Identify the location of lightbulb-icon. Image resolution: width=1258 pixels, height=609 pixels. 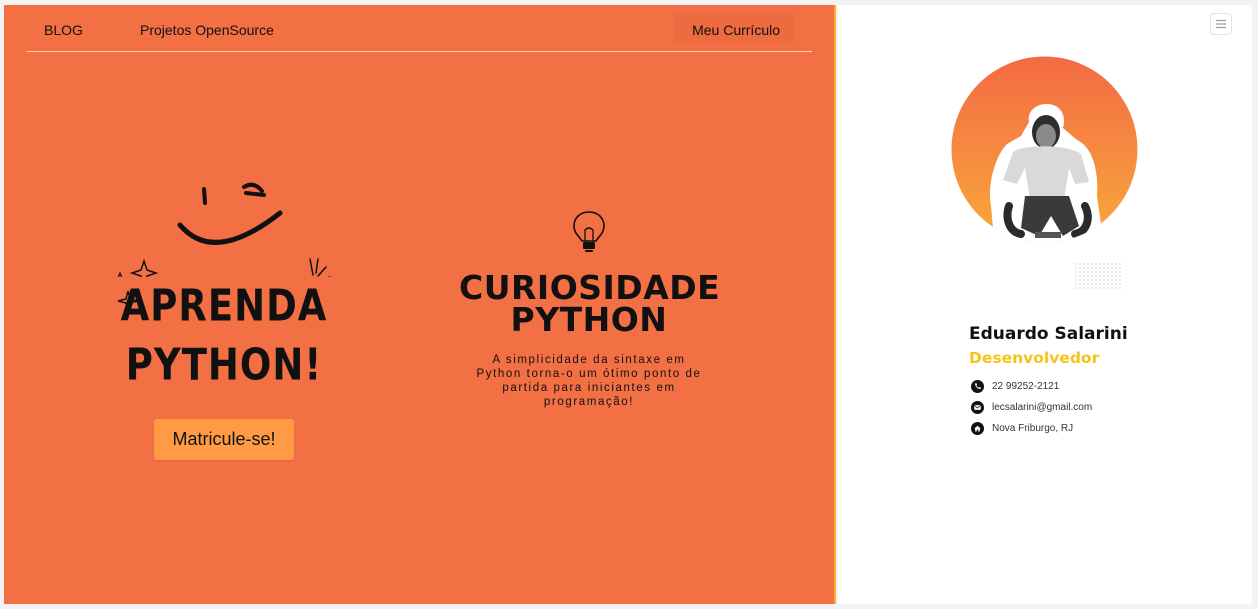
(589, 231).